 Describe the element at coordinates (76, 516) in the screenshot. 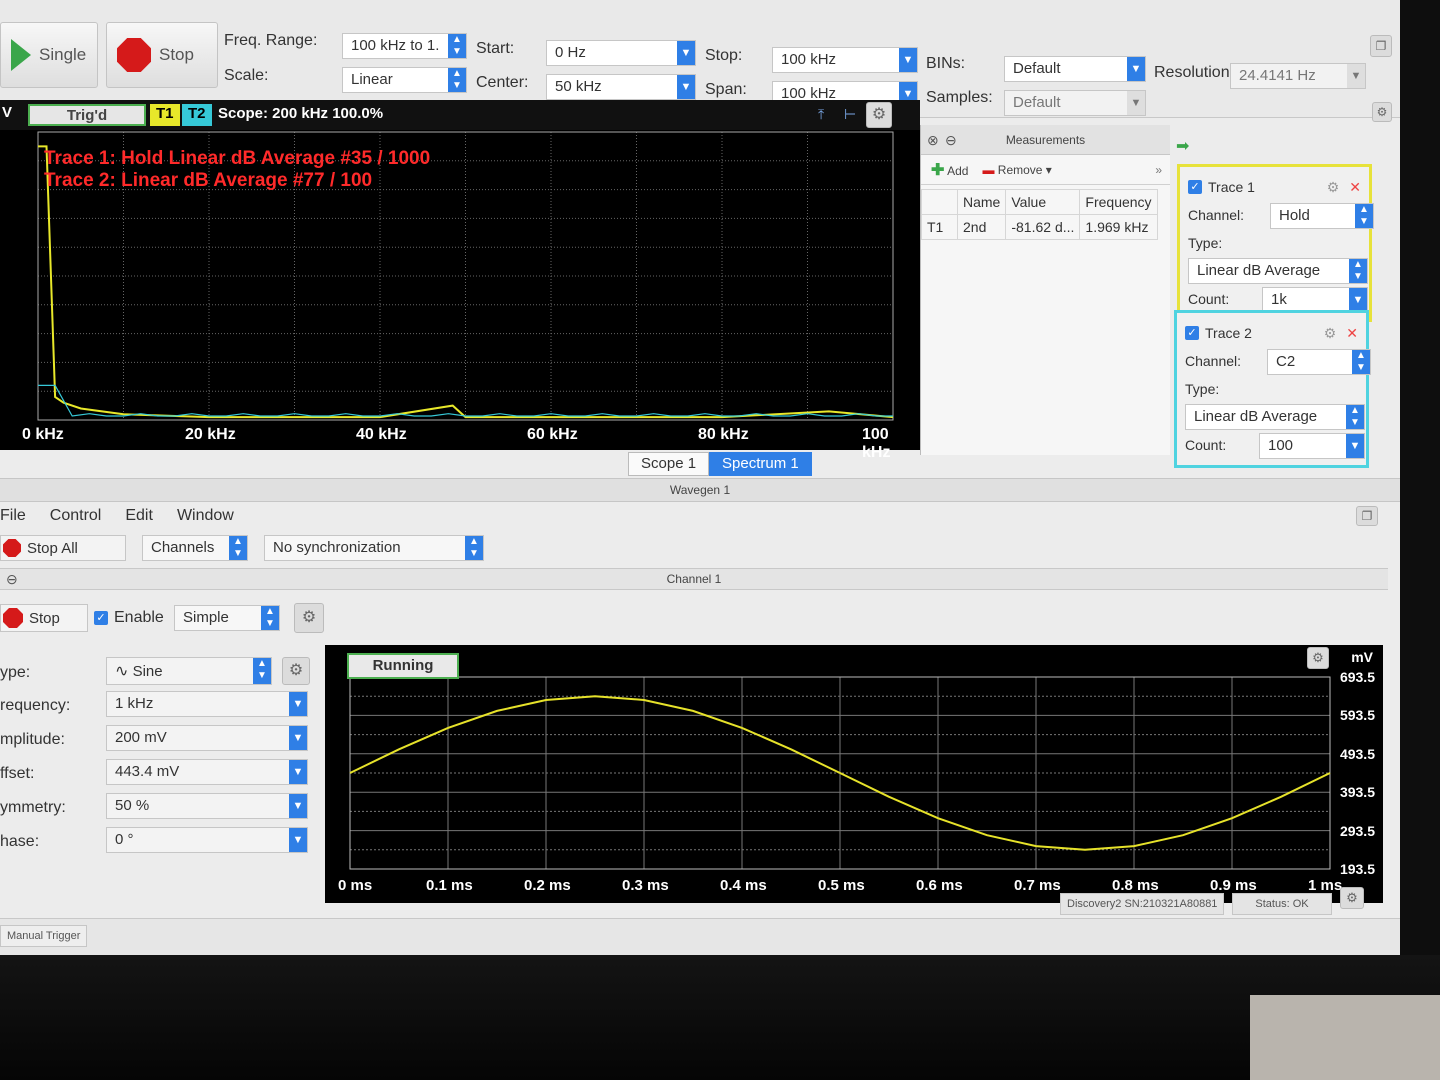

I see `menu-control: Control` at that location.